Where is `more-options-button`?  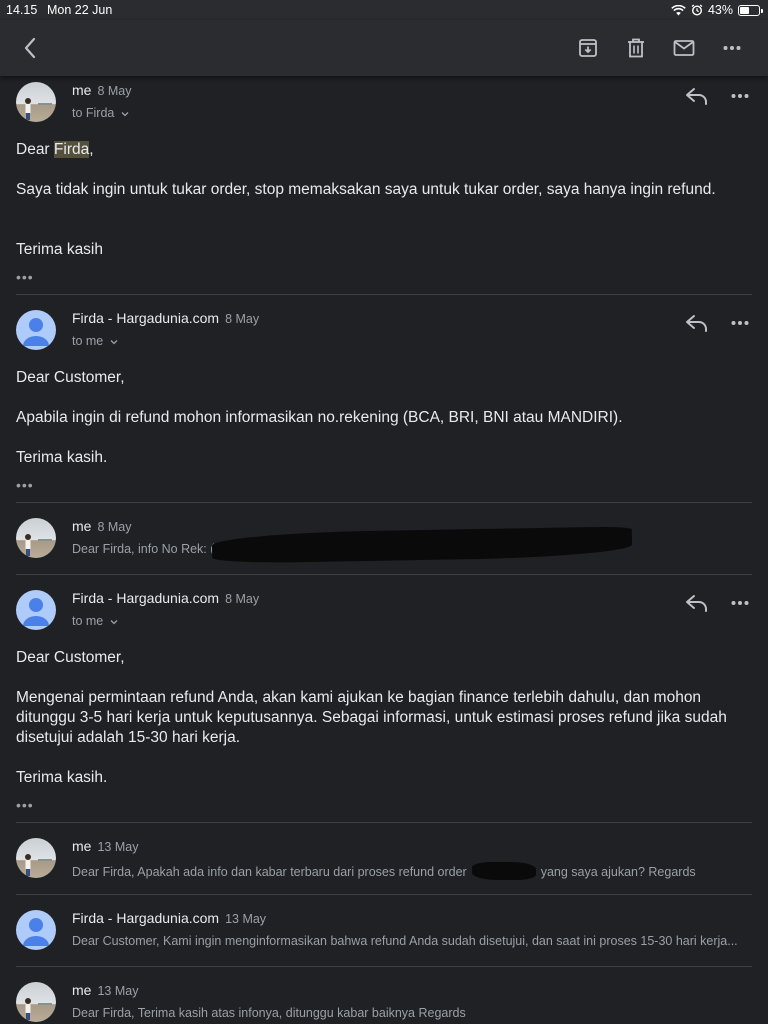 more-options-button is located at coordinates (732, 48).